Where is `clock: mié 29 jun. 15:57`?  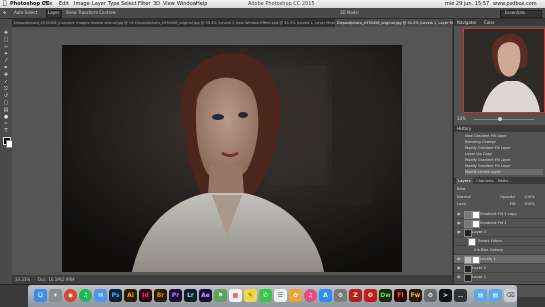
clock: mié 29 jun. 15:57 is located at coordinates (467, 4).